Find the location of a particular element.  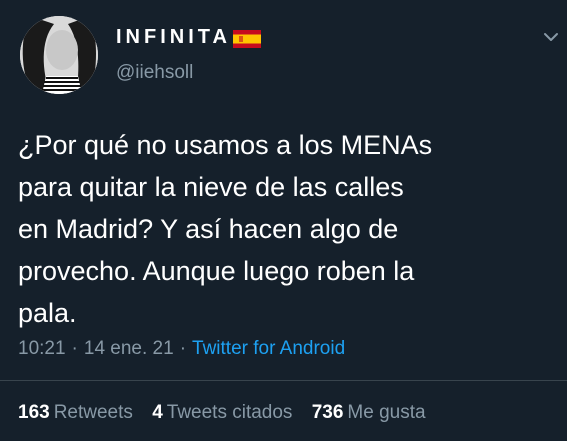

avatar is located at coordinates (59, 55).